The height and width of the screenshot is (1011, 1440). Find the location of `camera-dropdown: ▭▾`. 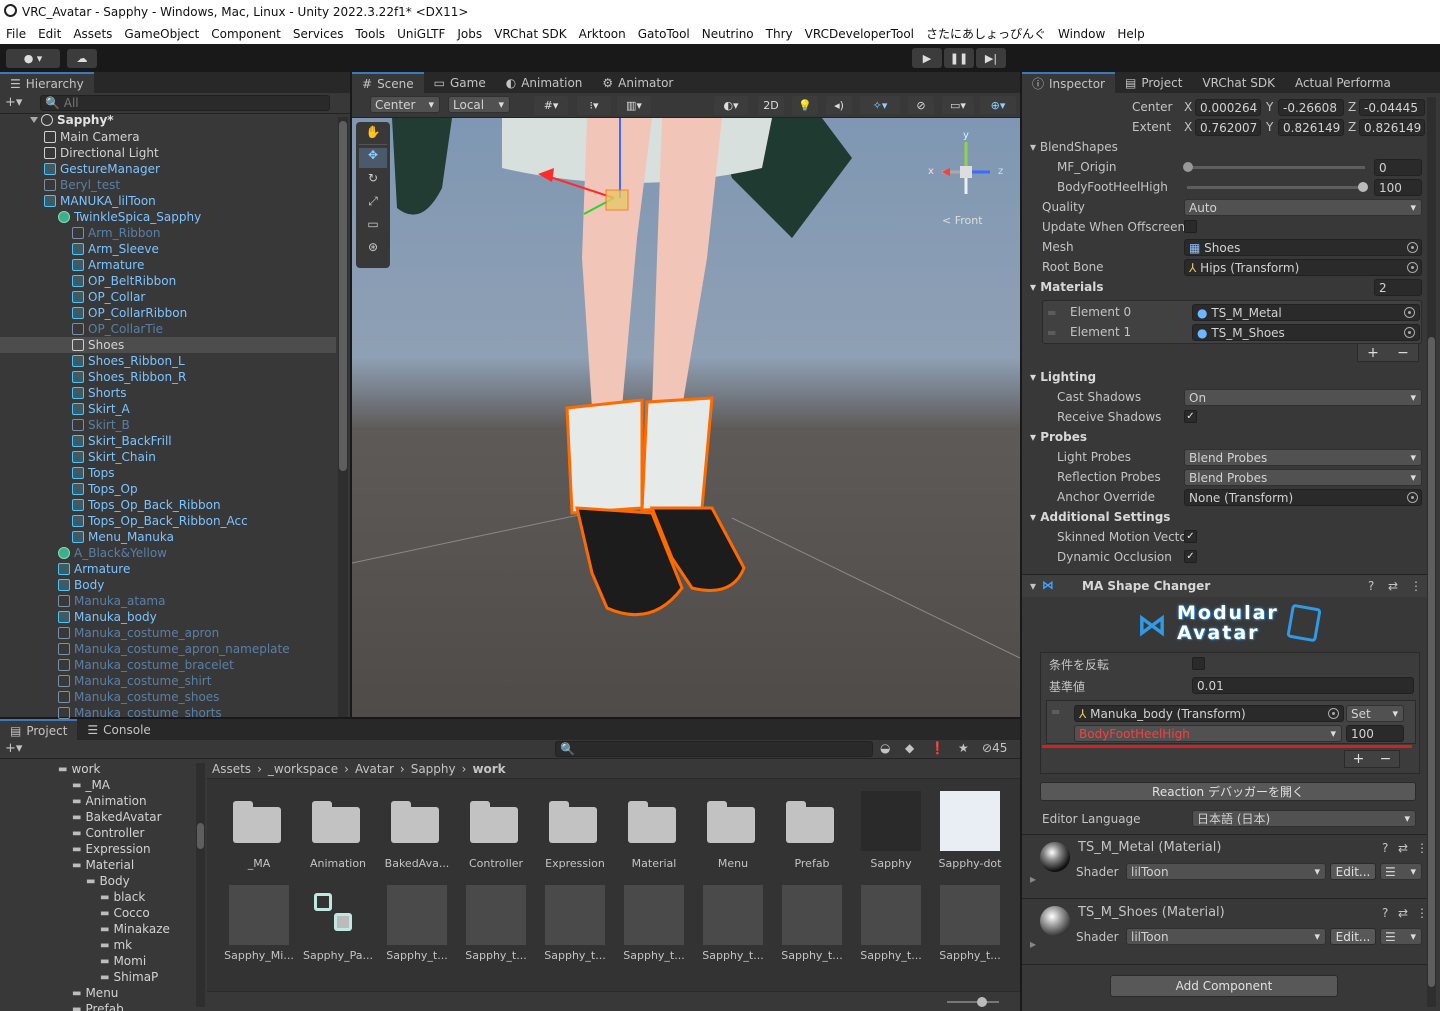

camera-dropdown: ▭▾ is located at coordinates (958, 105).